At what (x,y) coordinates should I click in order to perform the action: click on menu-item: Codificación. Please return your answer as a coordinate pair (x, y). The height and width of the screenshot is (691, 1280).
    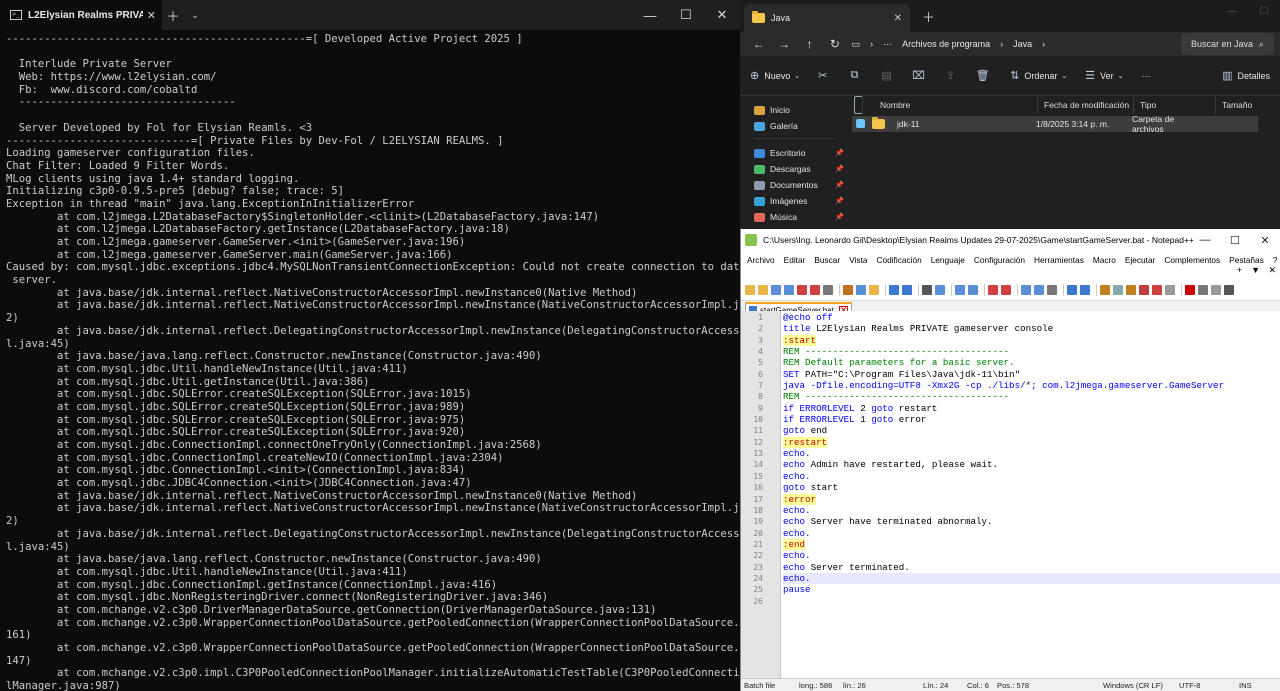
    Looking at the image, I should click on (898, 260).